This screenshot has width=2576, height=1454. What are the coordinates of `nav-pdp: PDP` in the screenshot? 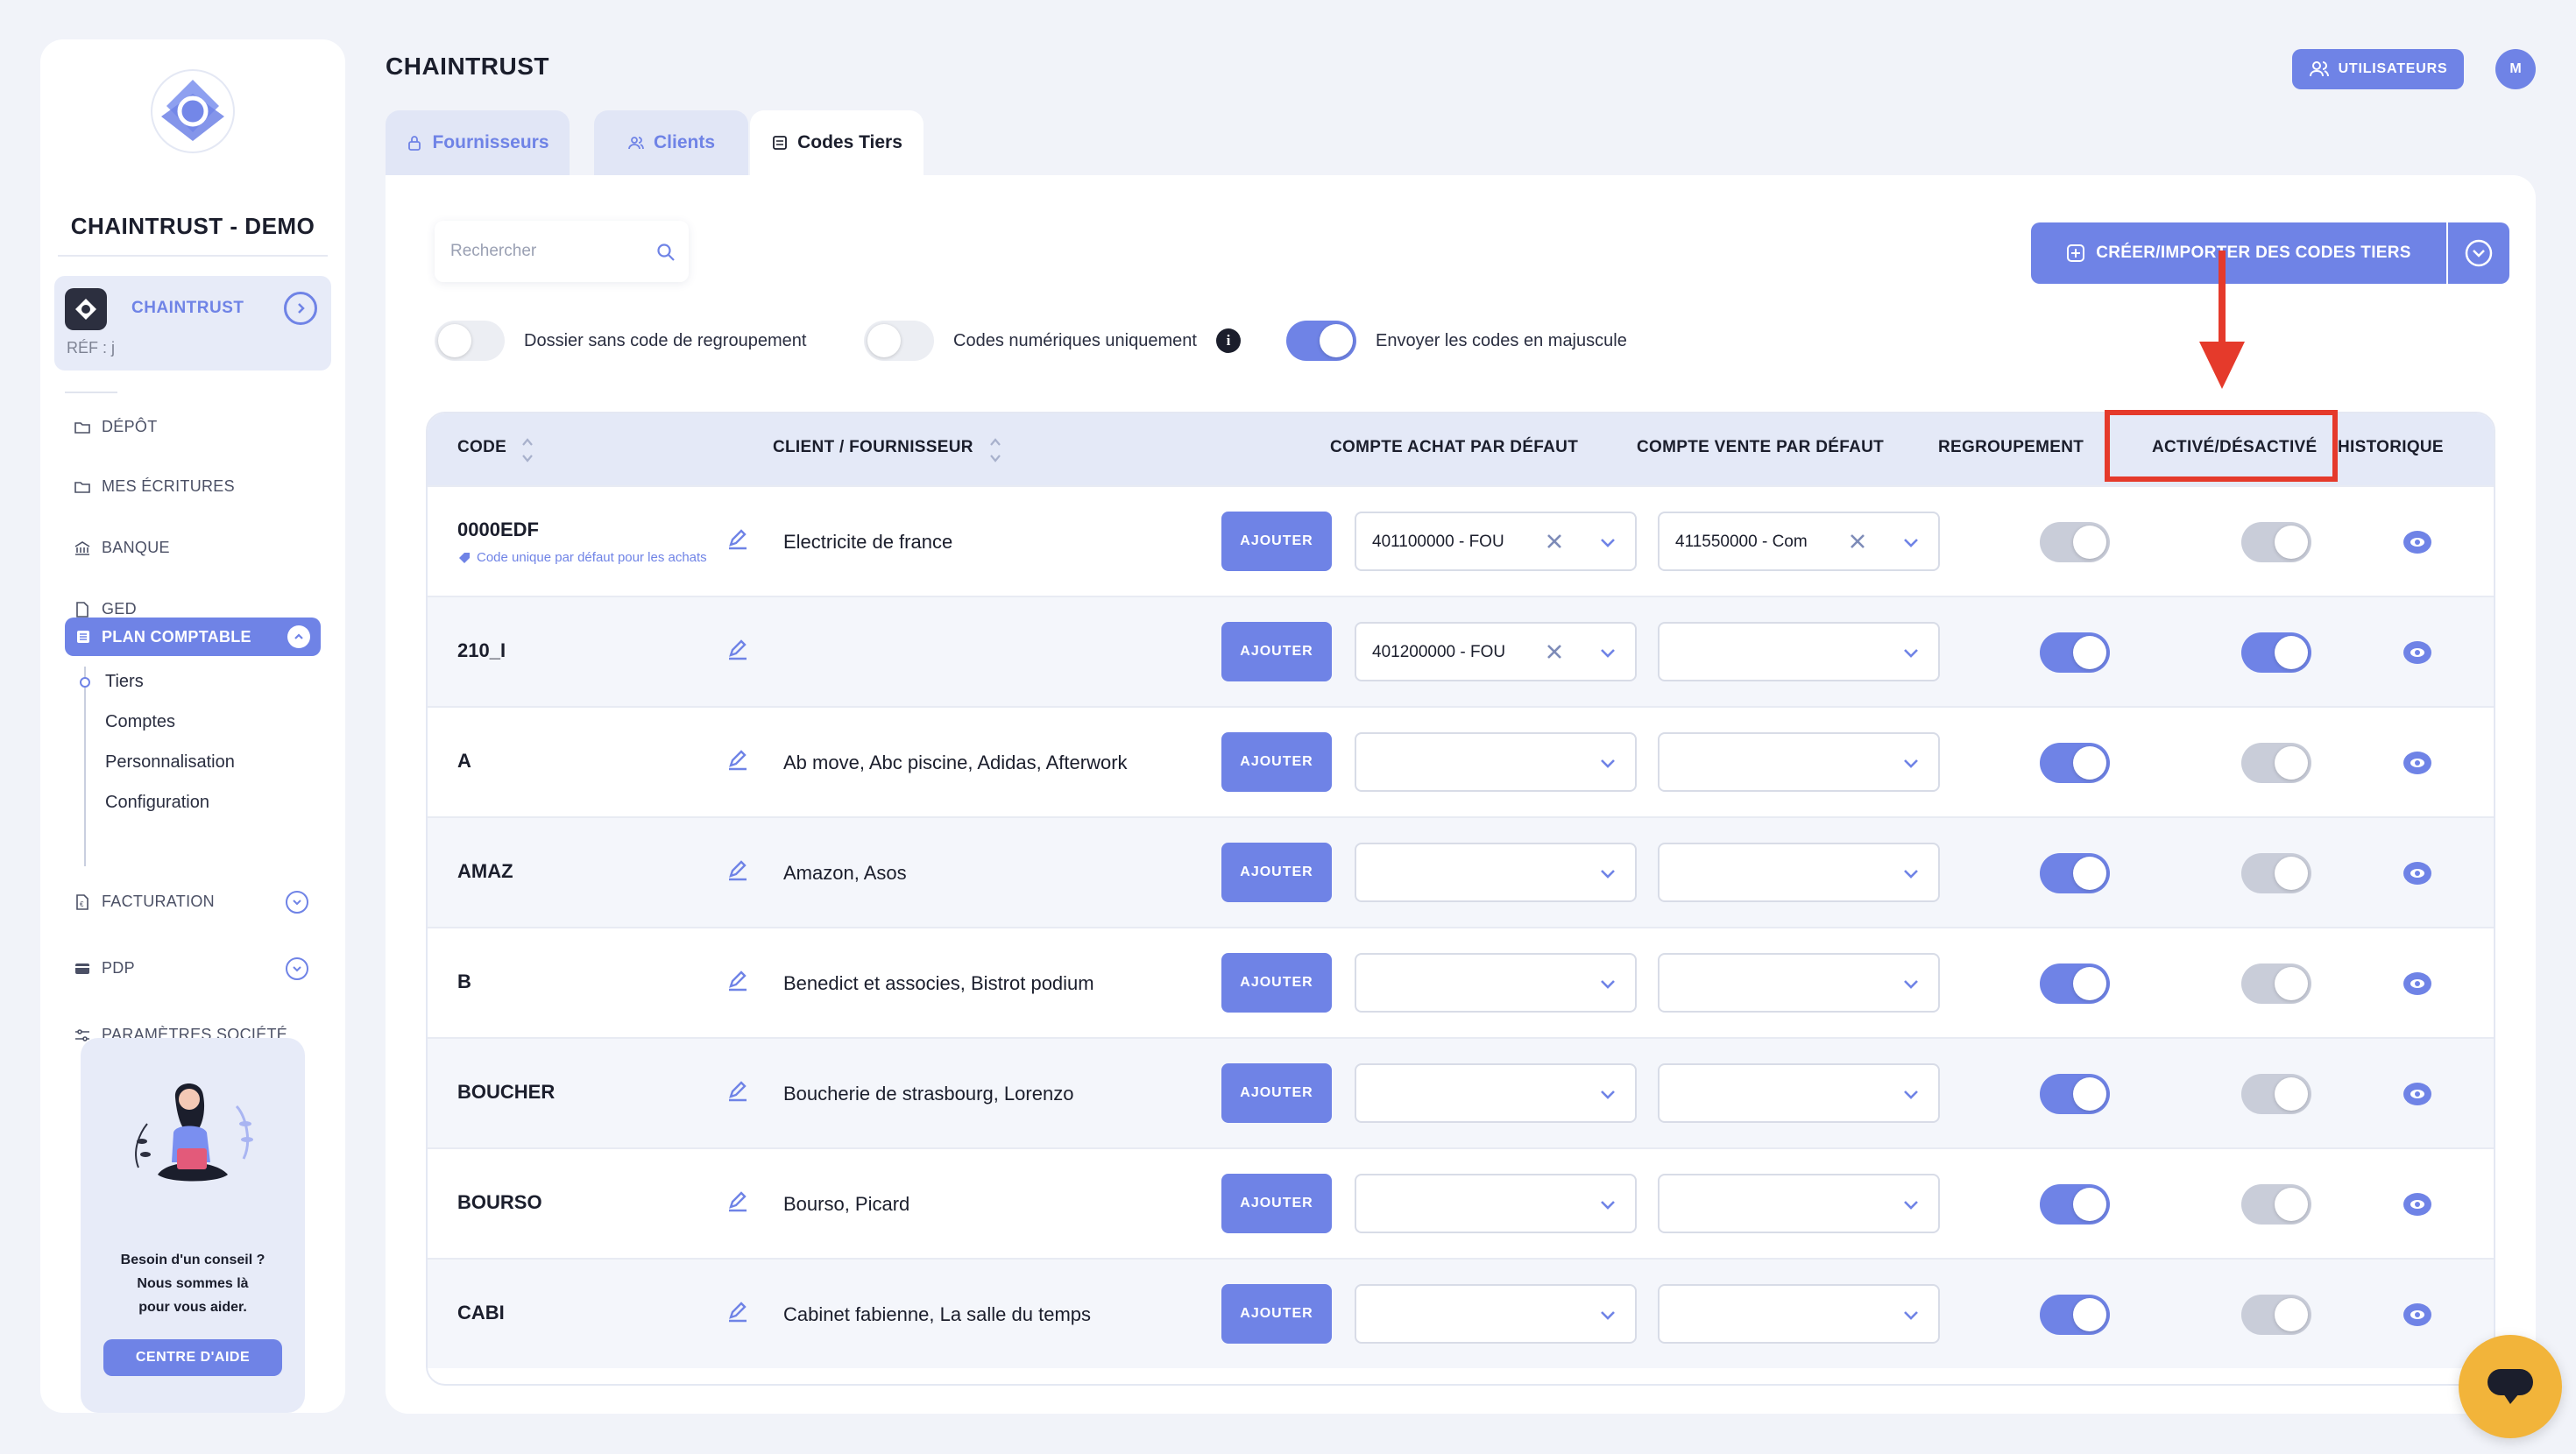 It's located at (104, 968).